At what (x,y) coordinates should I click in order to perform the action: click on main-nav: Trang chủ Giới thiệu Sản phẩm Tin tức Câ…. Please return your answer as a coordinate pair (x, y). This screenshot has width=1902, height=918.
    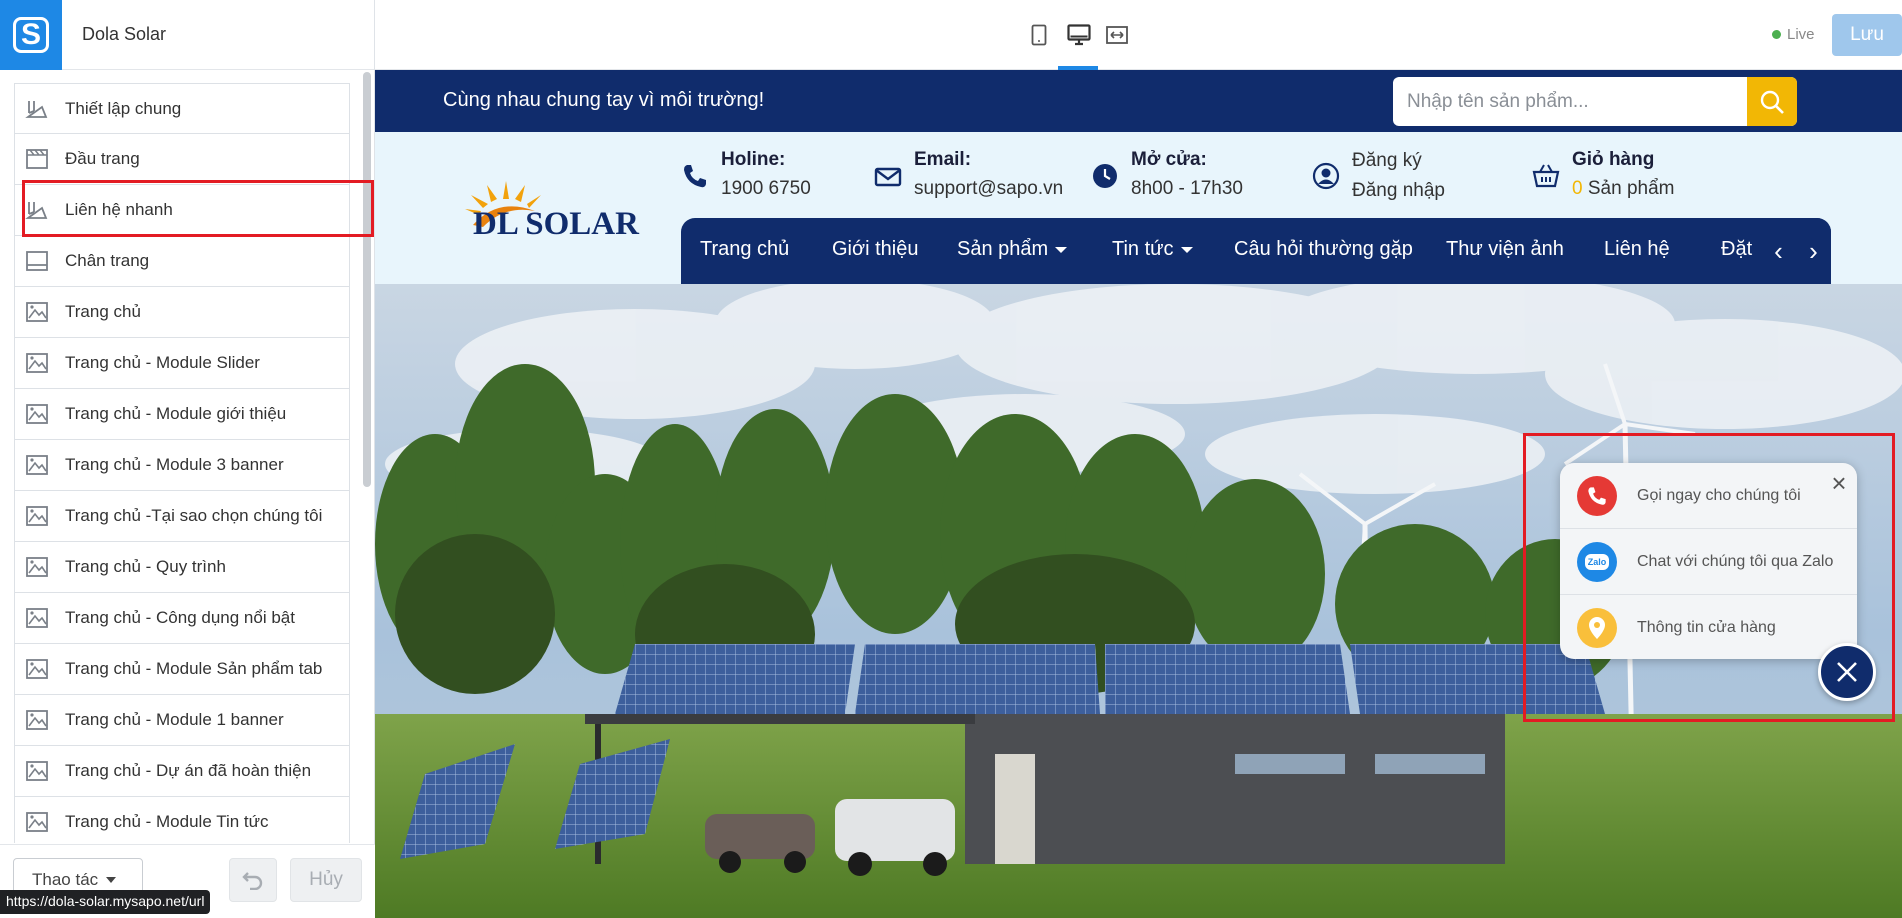
    Looking at the image, I should click on (1256, 251).